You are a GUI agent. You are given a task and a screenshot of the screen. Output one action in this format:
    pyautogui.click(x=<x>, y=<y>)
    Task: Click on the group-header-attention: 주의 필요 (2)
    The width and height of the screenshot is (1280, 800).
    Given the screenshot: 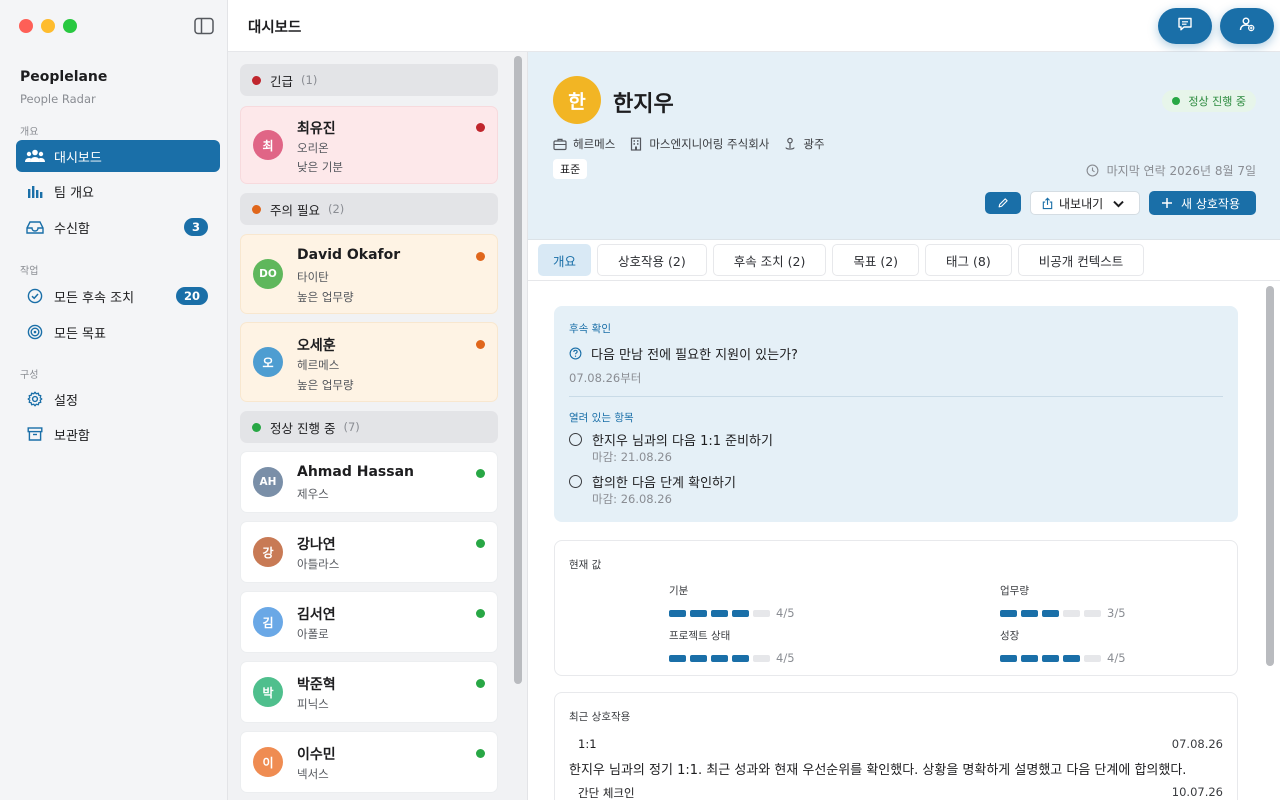 What is the action you would take?
    pyautogui.click(x=369, y=209)
    